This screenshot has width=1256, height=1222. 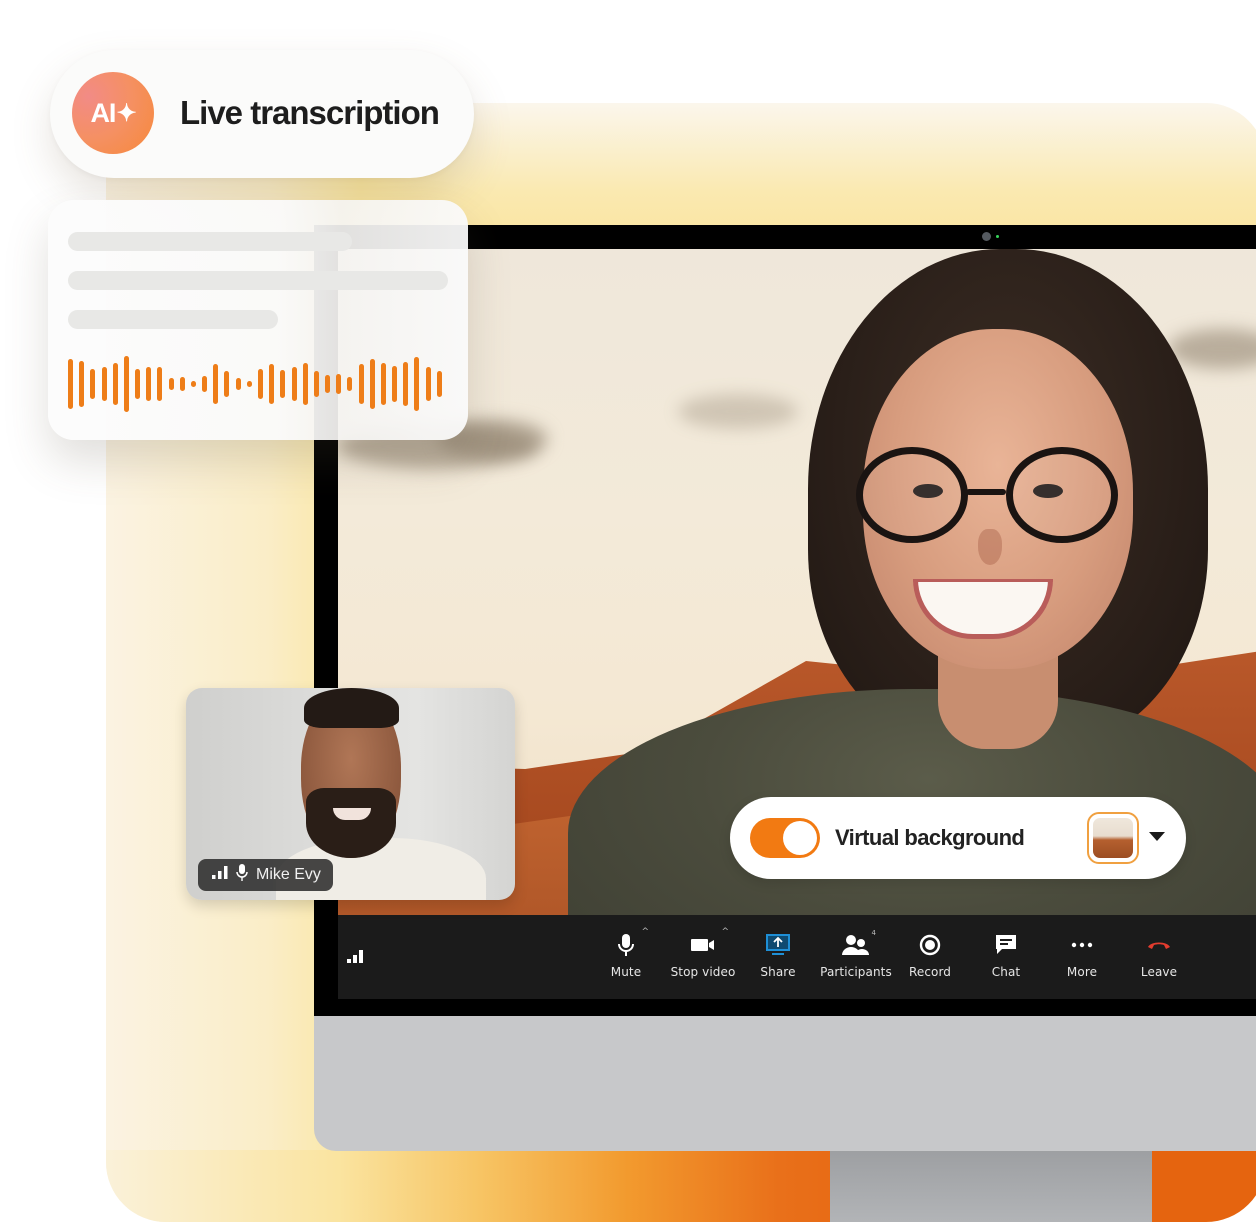 I want to click on stop-video-label: Stop video, so click(x=703, y=972).